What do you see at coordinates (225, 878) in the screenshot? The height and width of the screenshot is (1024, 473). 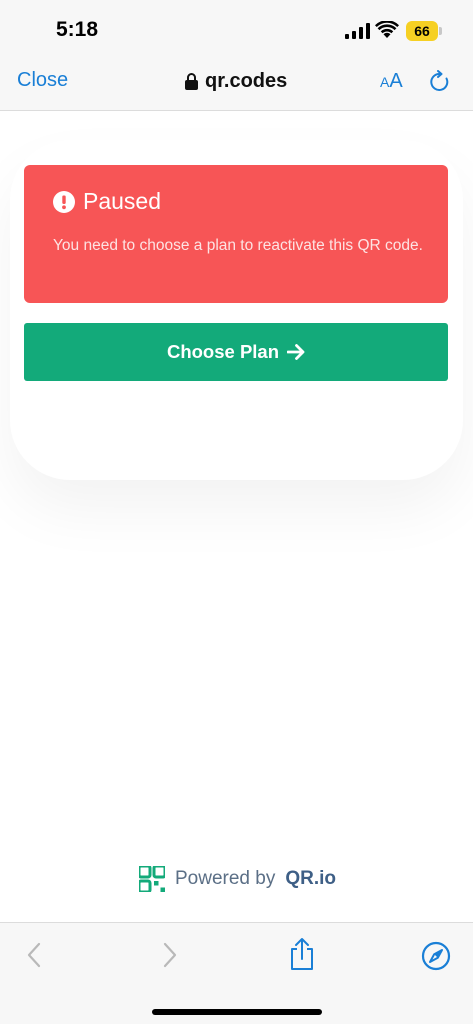 I see `powered-by-text: Powered by` at bounding box center [225, 878].